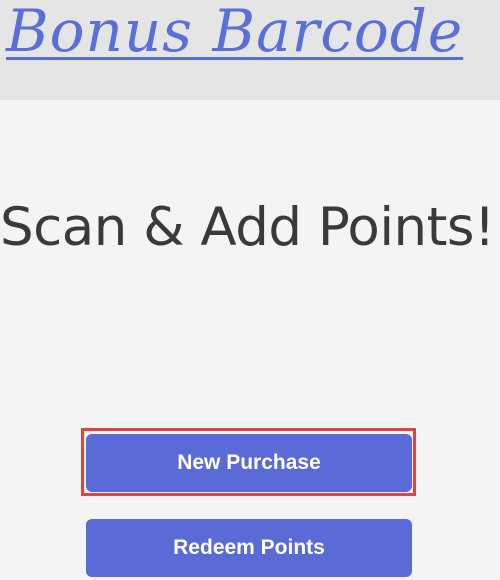 Image resolution: width=500 pixels, height=580 pixels. I want to click on app-title: Bonus Barcode, so click(234, 34).